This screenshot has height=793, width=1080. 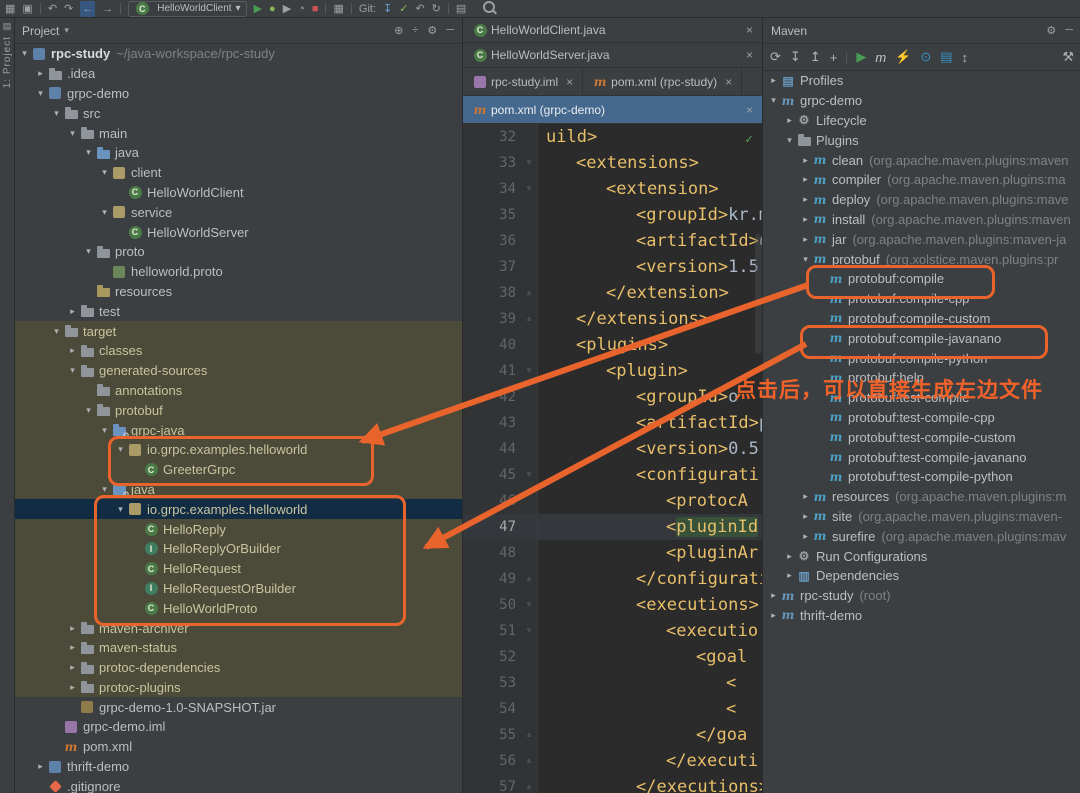 What do you see at coordinates (921, 299) in the screenshot?
I see `maven-tree-item: m protobuf:compile-cpp` at bounding box center [921, 299].